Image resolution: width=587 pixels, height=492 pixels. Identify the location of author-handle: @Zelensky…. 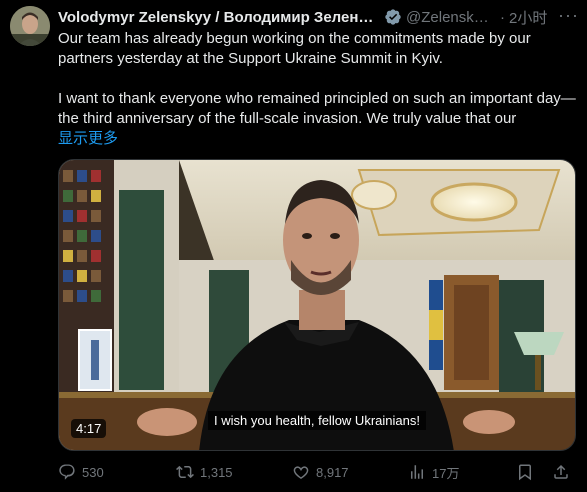
(451, 17).